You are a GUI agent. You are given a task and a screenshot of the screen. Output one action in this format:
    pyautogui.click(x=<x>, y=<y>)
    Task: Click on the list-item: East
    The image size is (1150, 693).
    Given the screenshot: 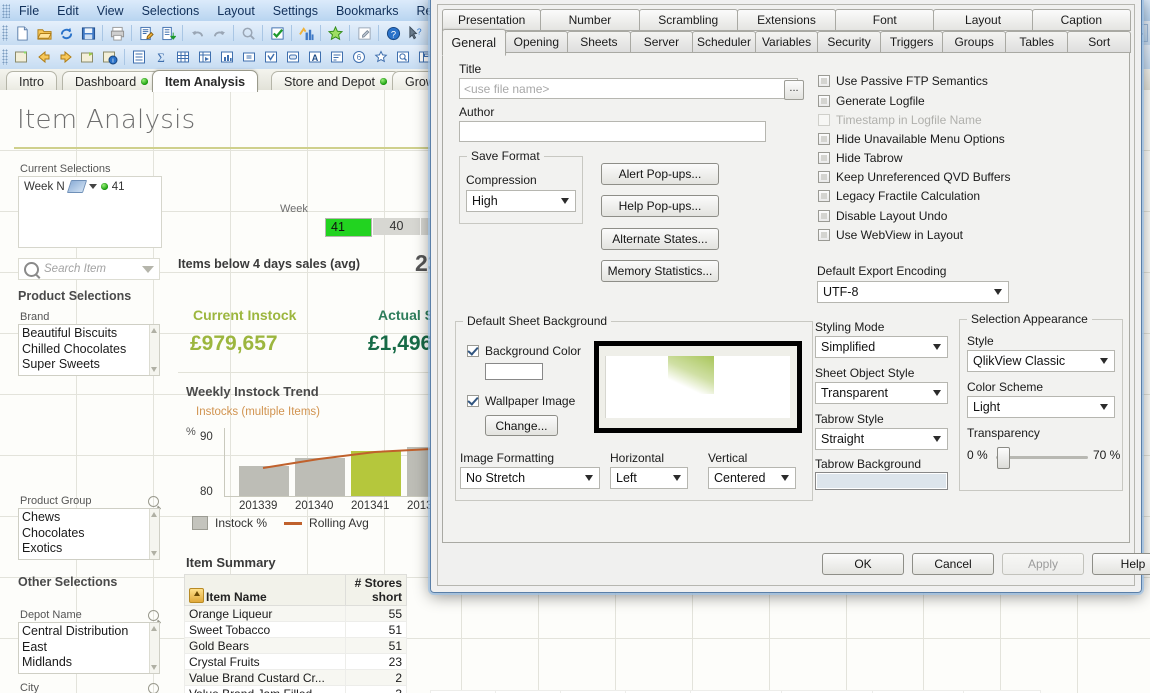 What is the action you would take?
    pyautogui.click(x=90, y=648)
    